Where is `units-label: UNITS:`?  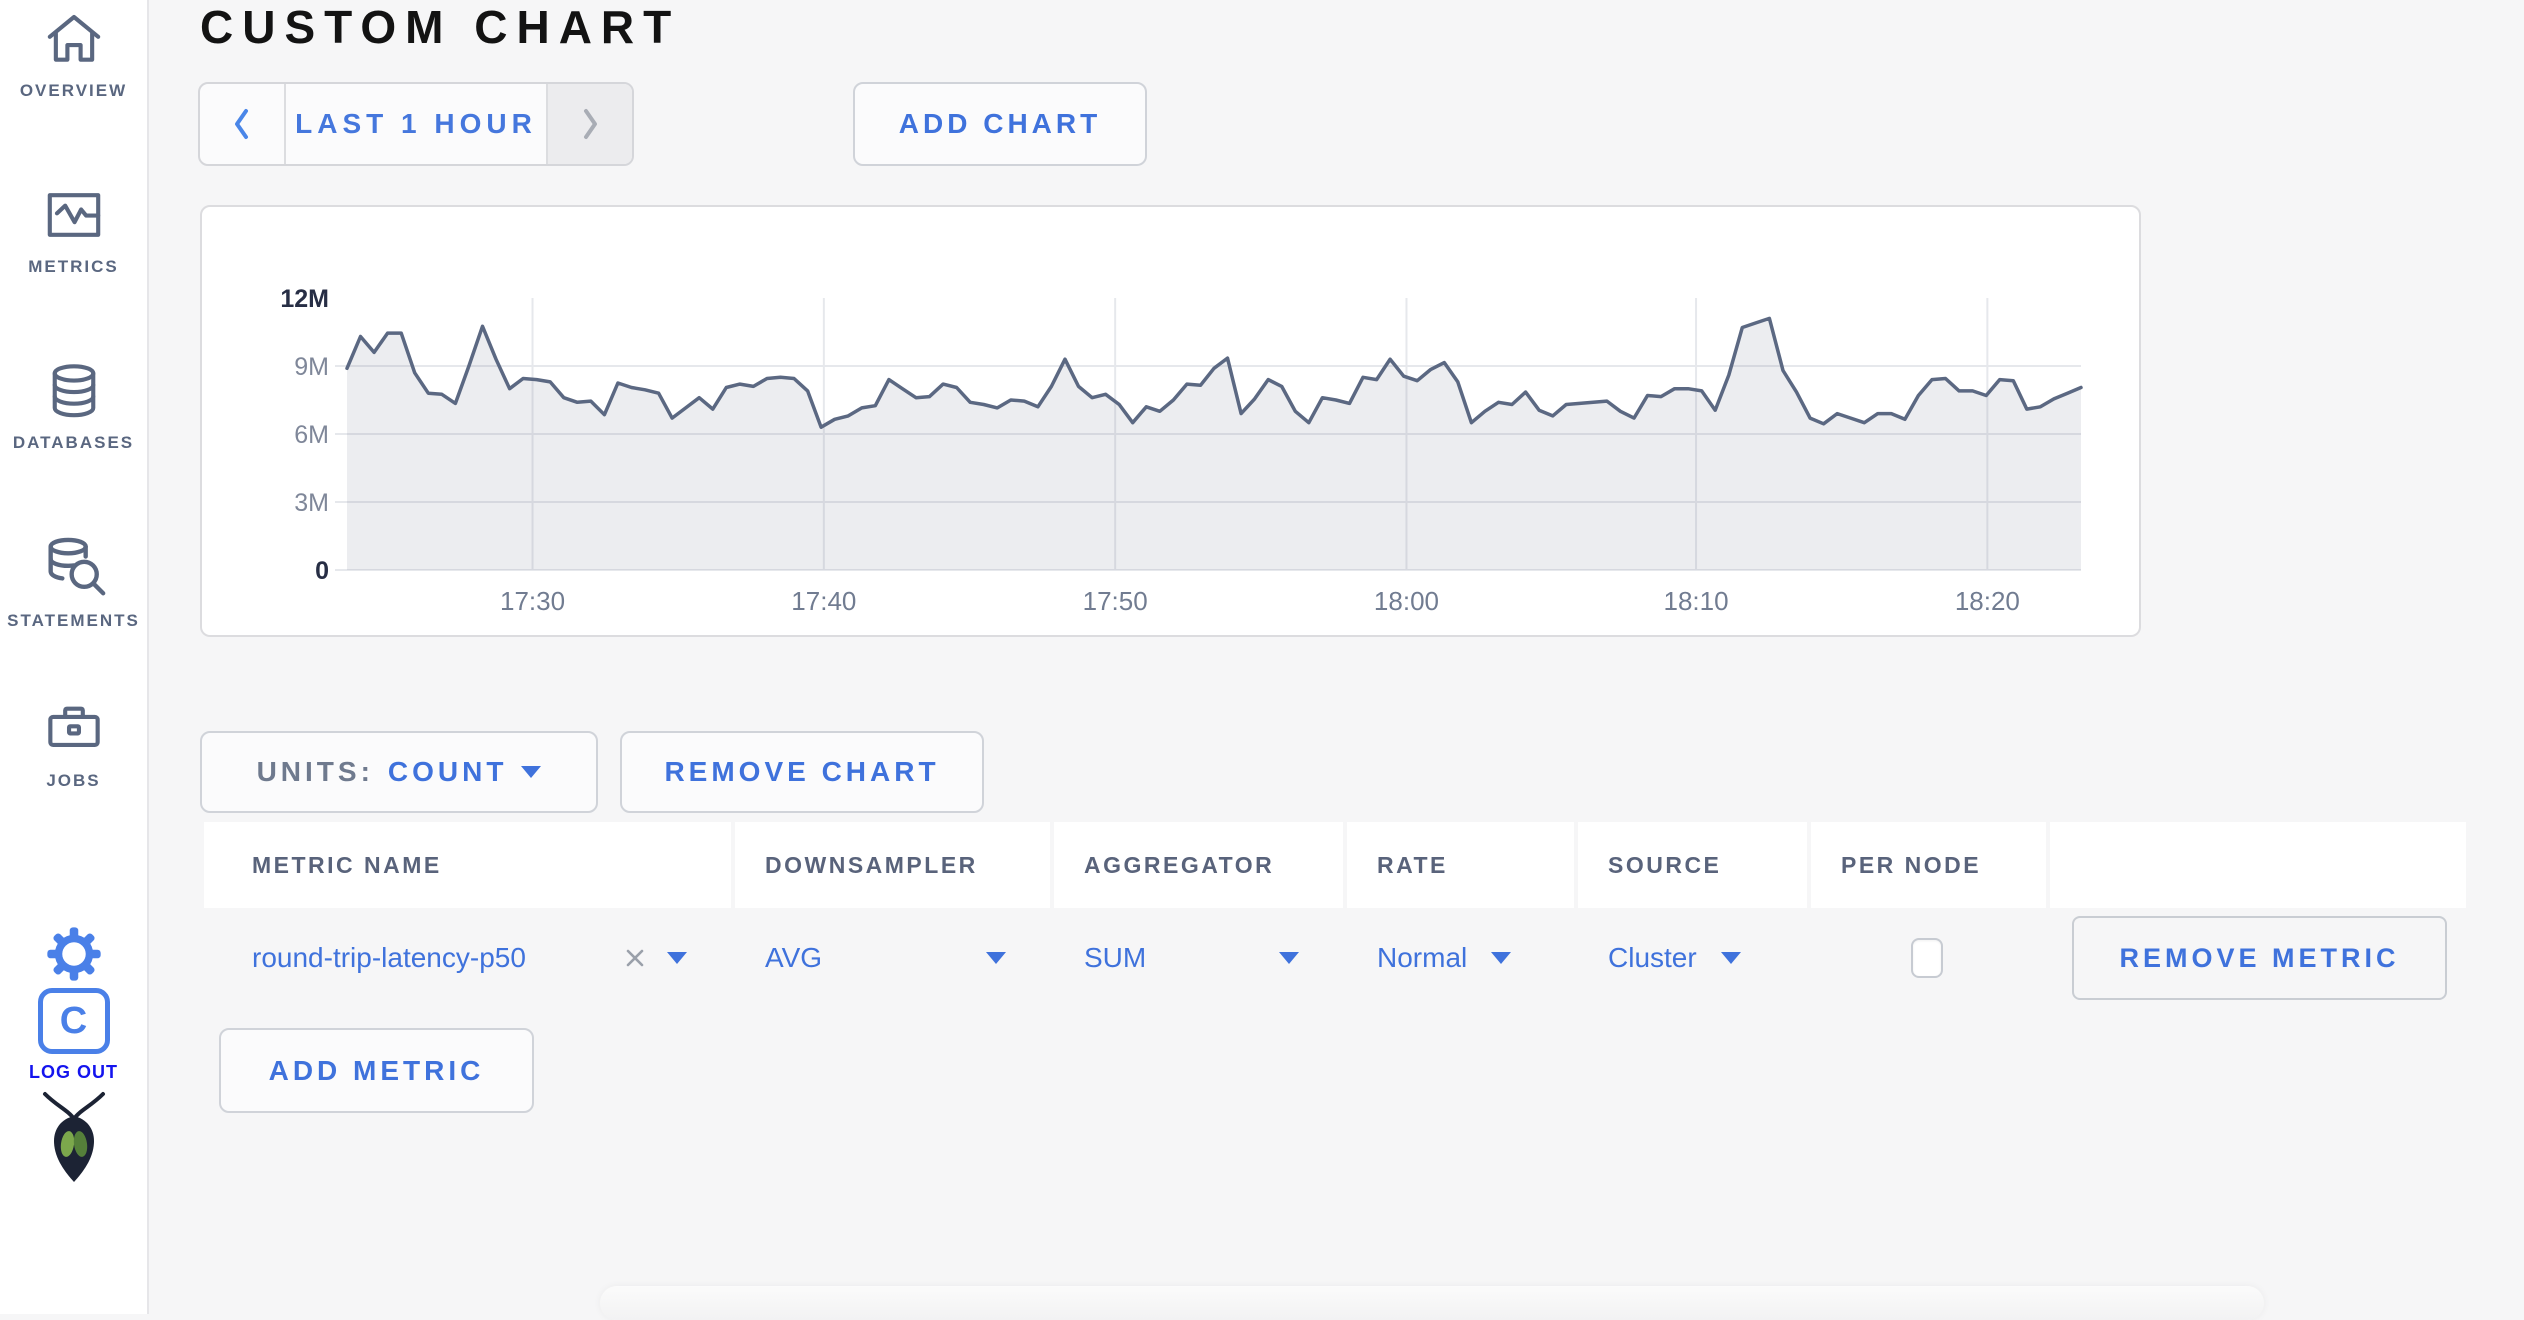 units-label: UNITS: is located at coordinates (315, 771).